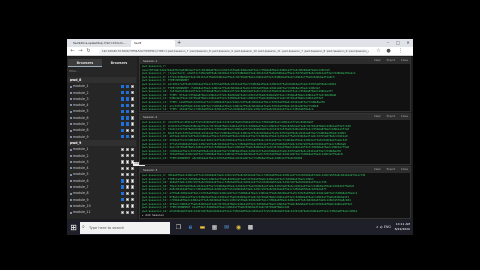  Describe the element at coordinates (119, 63) in the screenshot. I see `sidebar-tab-2: Browsers` at that location.